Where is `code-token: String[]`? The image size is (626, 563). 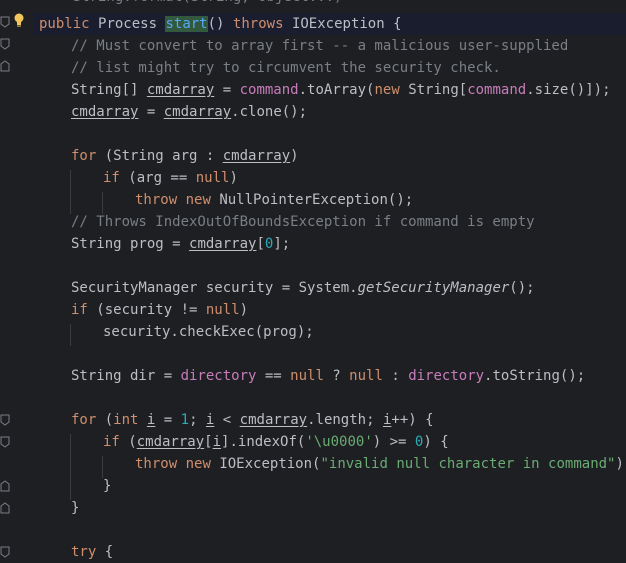 code-token: String[] is located at coordinates (109, 90).